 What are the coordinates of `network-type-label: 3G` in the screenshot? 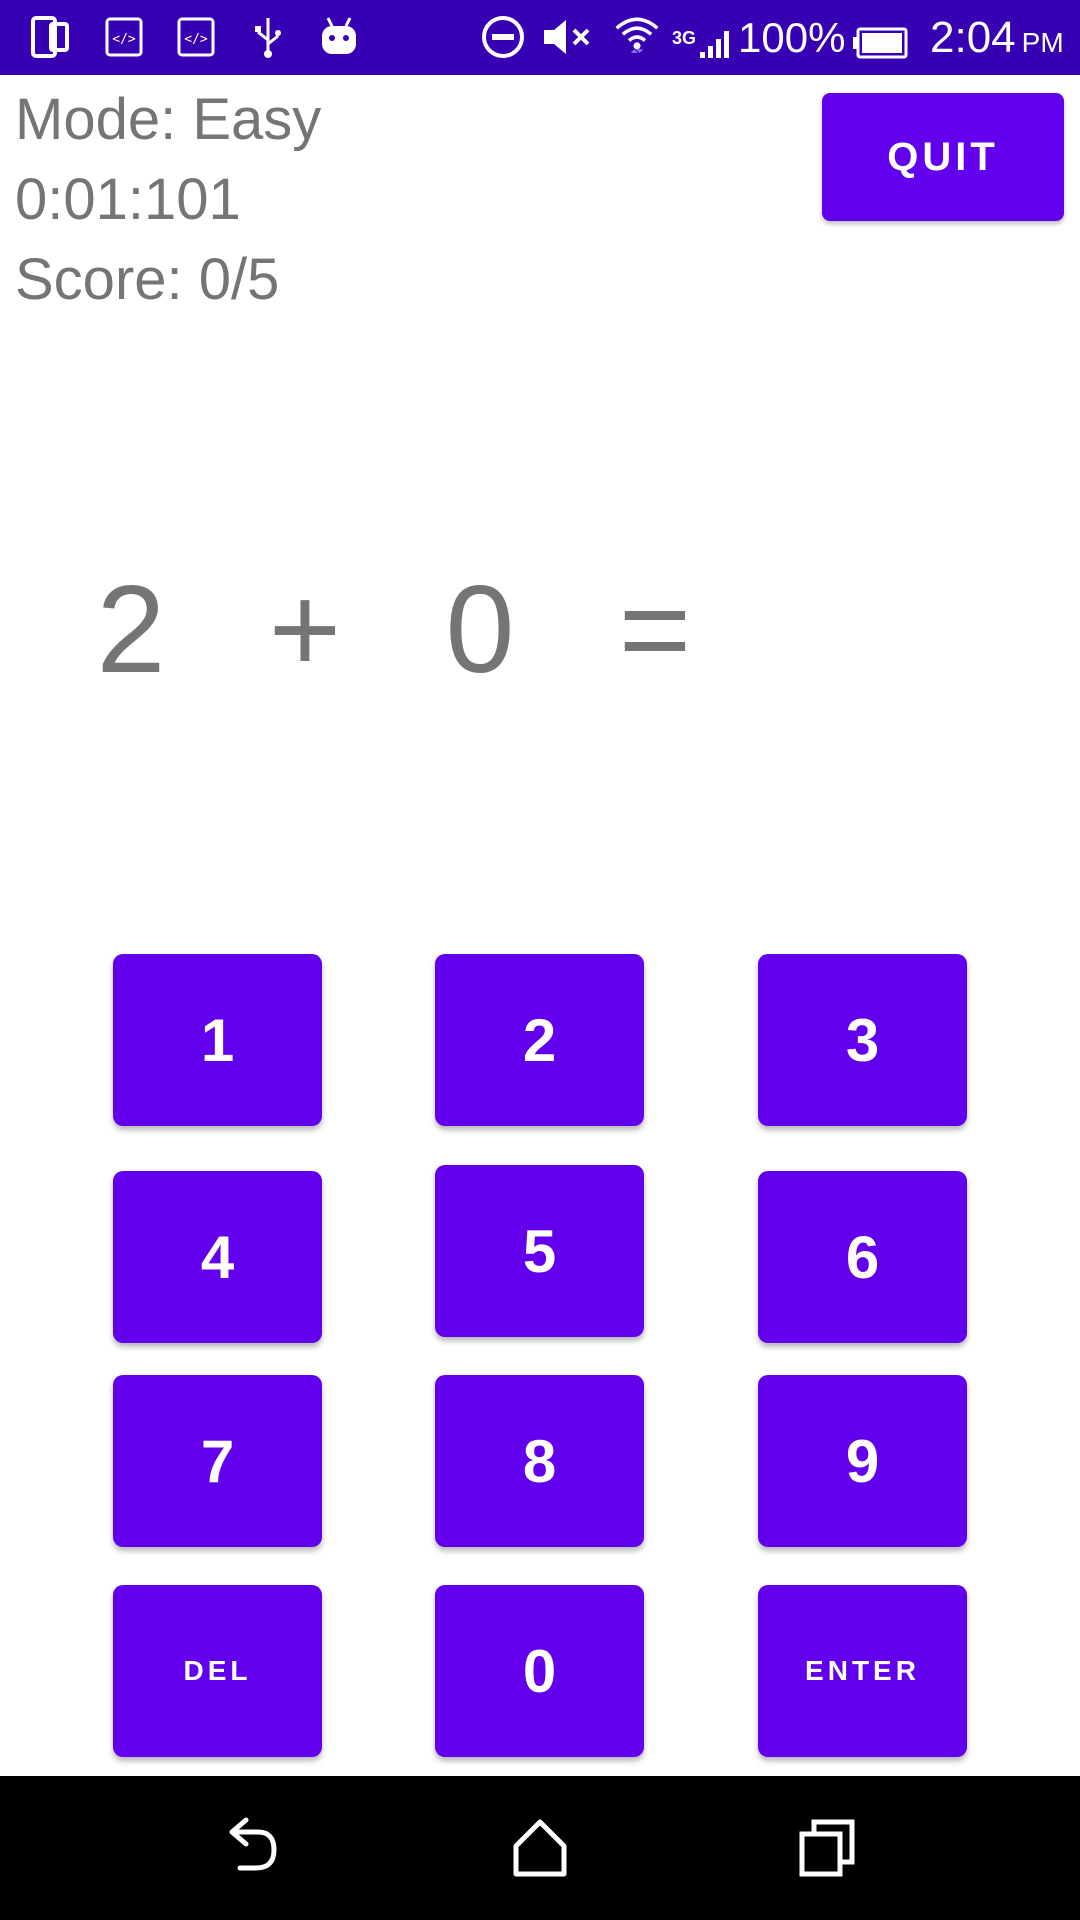 It's located at (684, 38).